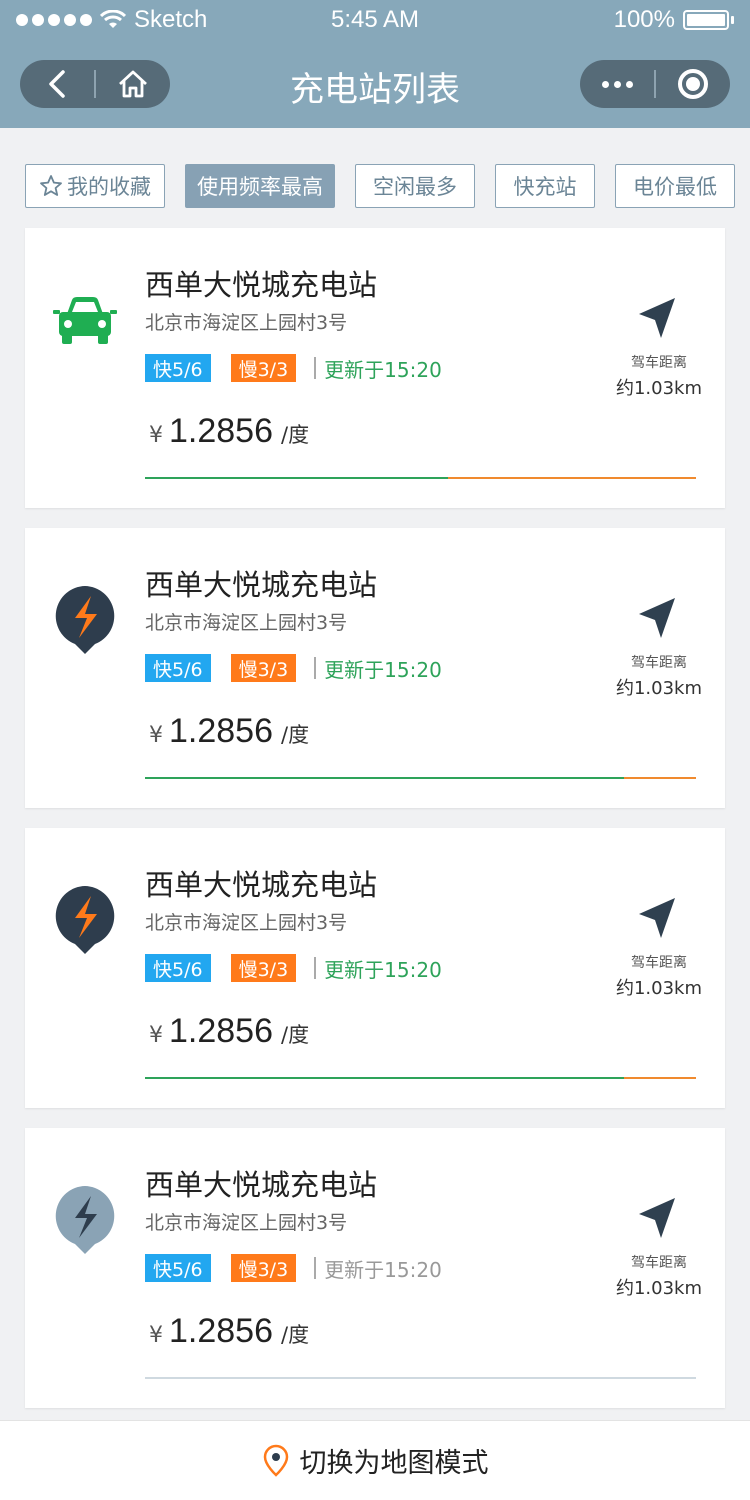 This screenshot has height=1500, width=750. I want to click on filter-lowest-price: 电价最低, so click(675, 186).